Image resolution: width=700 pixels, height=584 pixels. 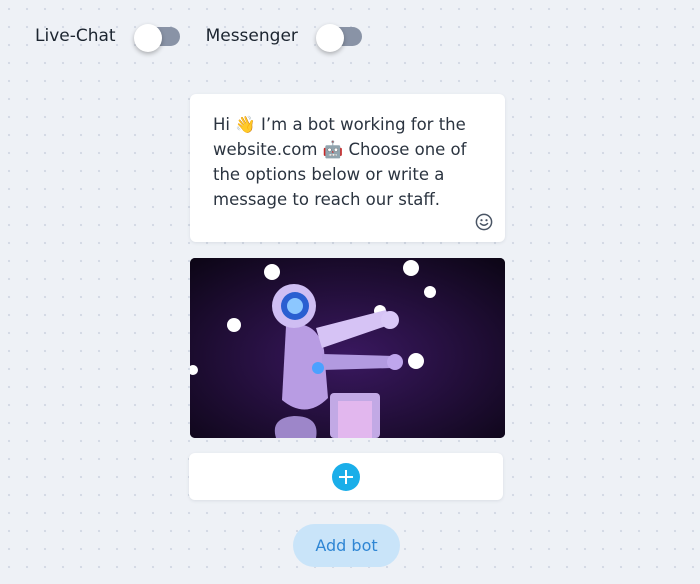 I want to click on channel-toggles: Live-Chat Messenger, so click(x=211, y=38).